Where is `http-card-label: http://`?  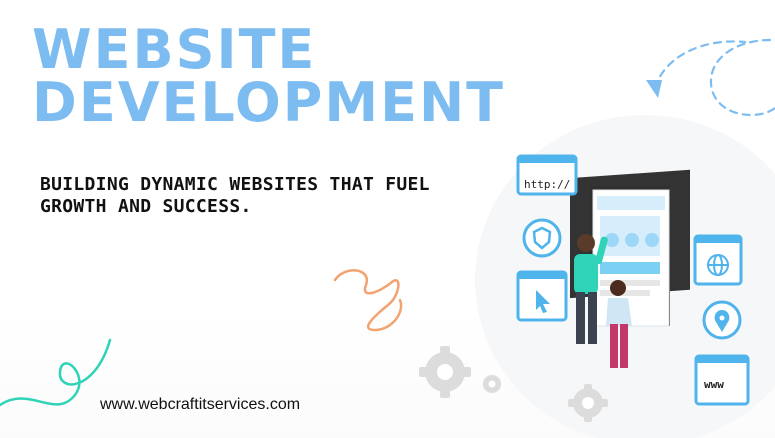 http-card-label: http:// is located at coordinates (547, 184).